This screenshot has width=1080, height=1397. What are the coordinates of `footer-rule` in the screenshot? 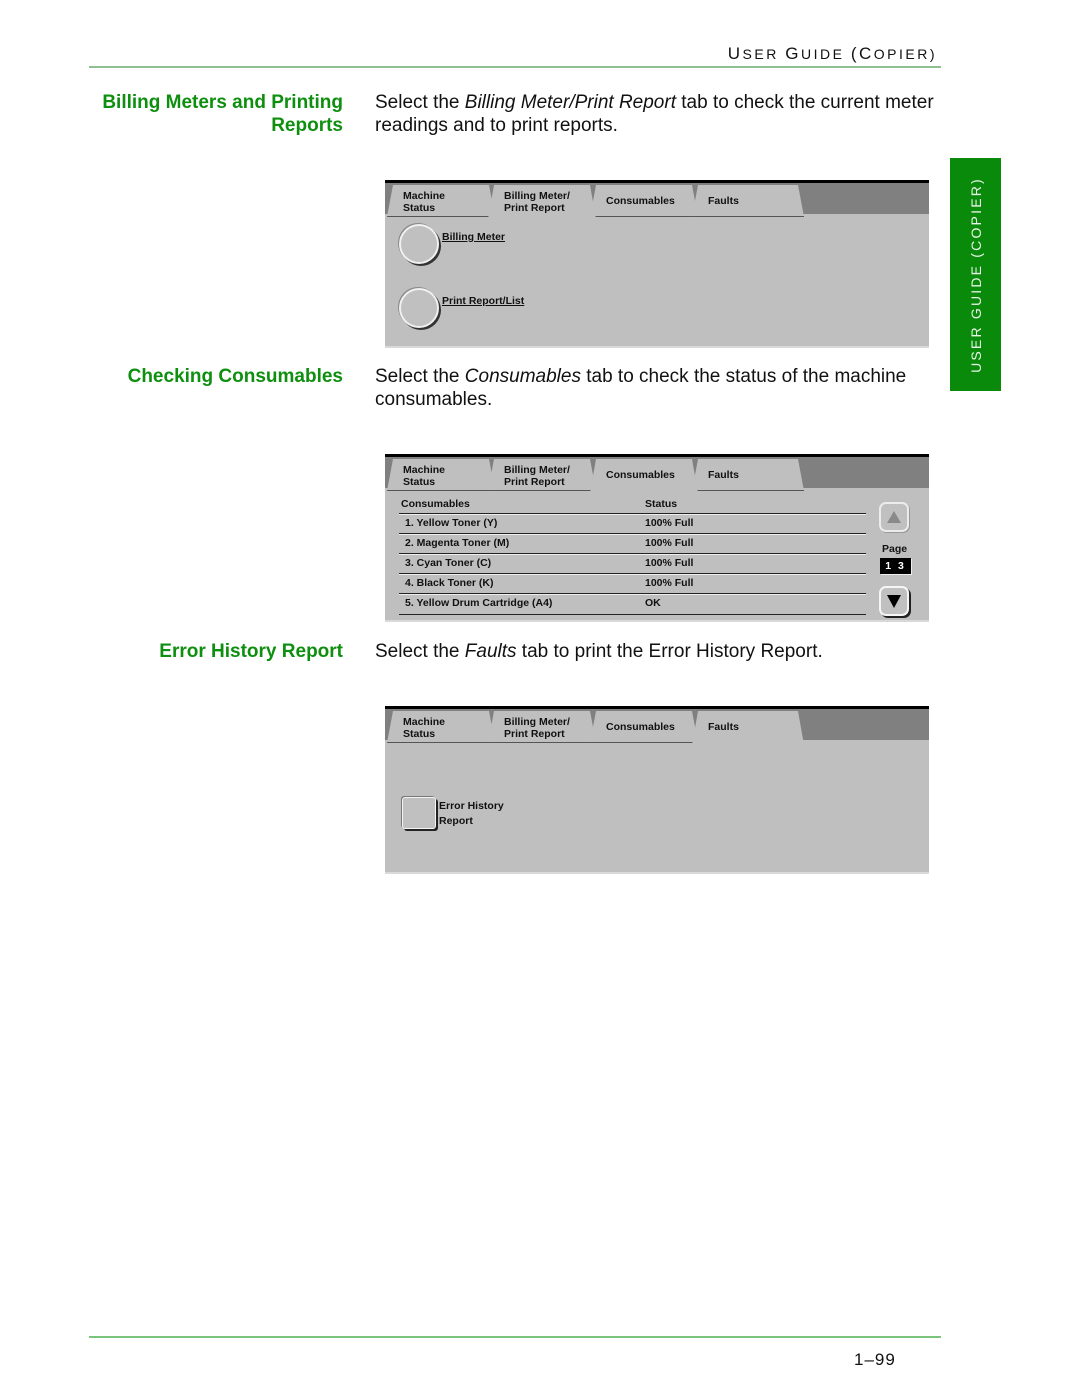 It's located at (515, 1337).